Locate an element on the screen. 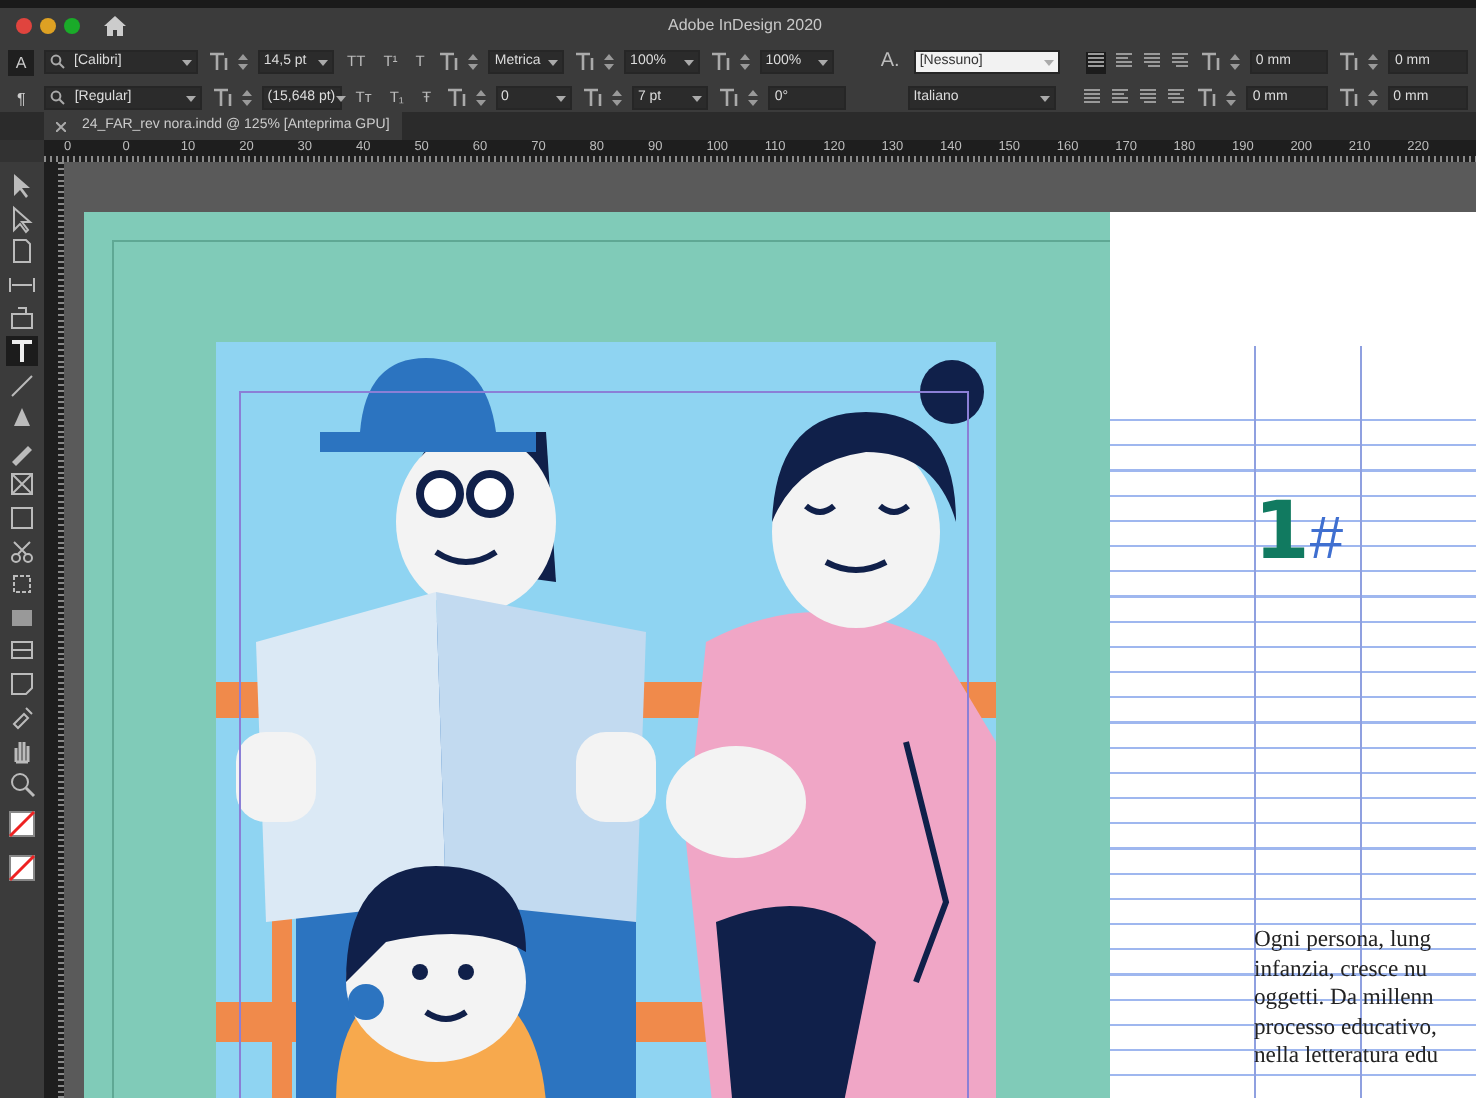 The image size is (1476, 1098). note-tool is located at coordinates (22, 682).